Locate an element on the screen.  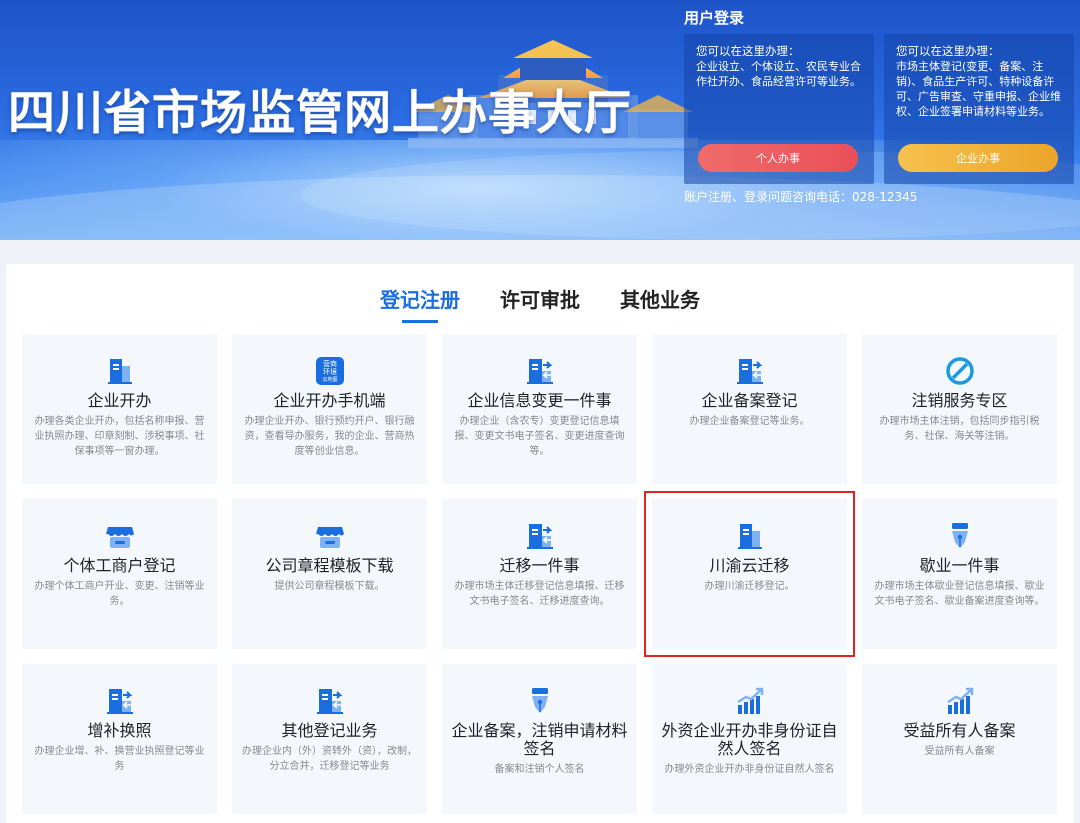
service-card: 川渝云迁移办理川渝迁移登记。 is located at coordinates (749, 574).